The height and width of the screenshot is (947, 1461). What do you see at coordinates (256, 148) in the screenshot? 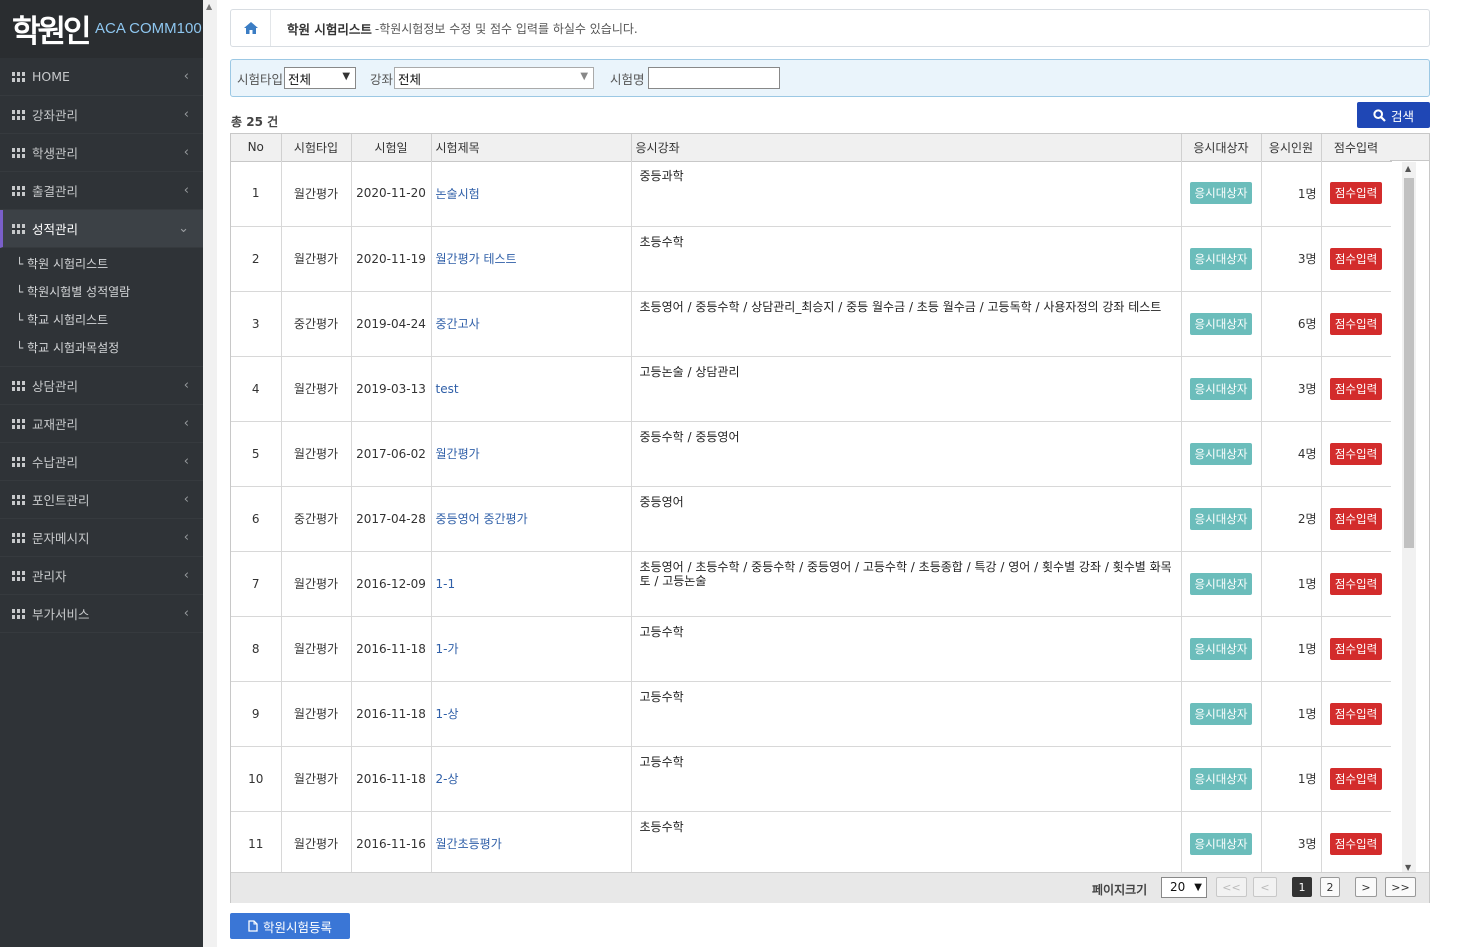
I see `column-header-0: No` at bounding box center [256, 148].